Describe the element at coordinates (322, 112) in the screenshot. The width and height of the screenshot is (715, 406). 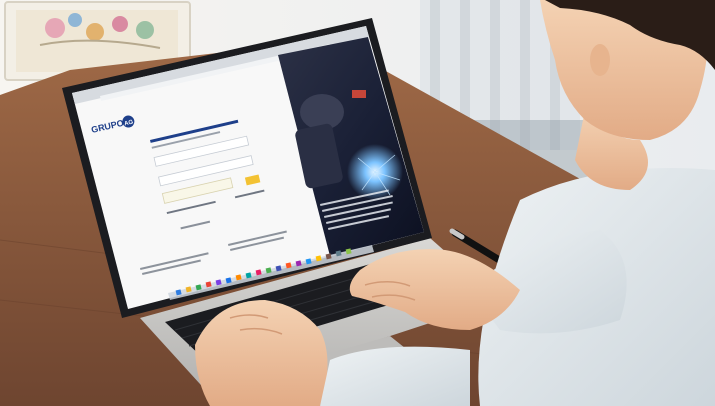
I see `welder-helmet` at that location.